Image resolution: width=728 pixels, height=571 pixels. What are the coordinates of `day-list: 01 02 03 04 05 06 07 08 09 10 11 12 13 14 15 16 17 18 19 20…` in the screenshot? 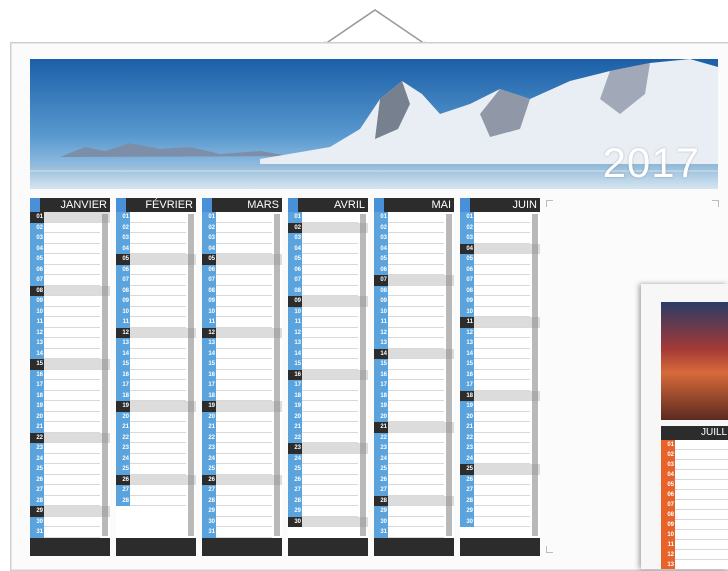 It's located at (242, 375).